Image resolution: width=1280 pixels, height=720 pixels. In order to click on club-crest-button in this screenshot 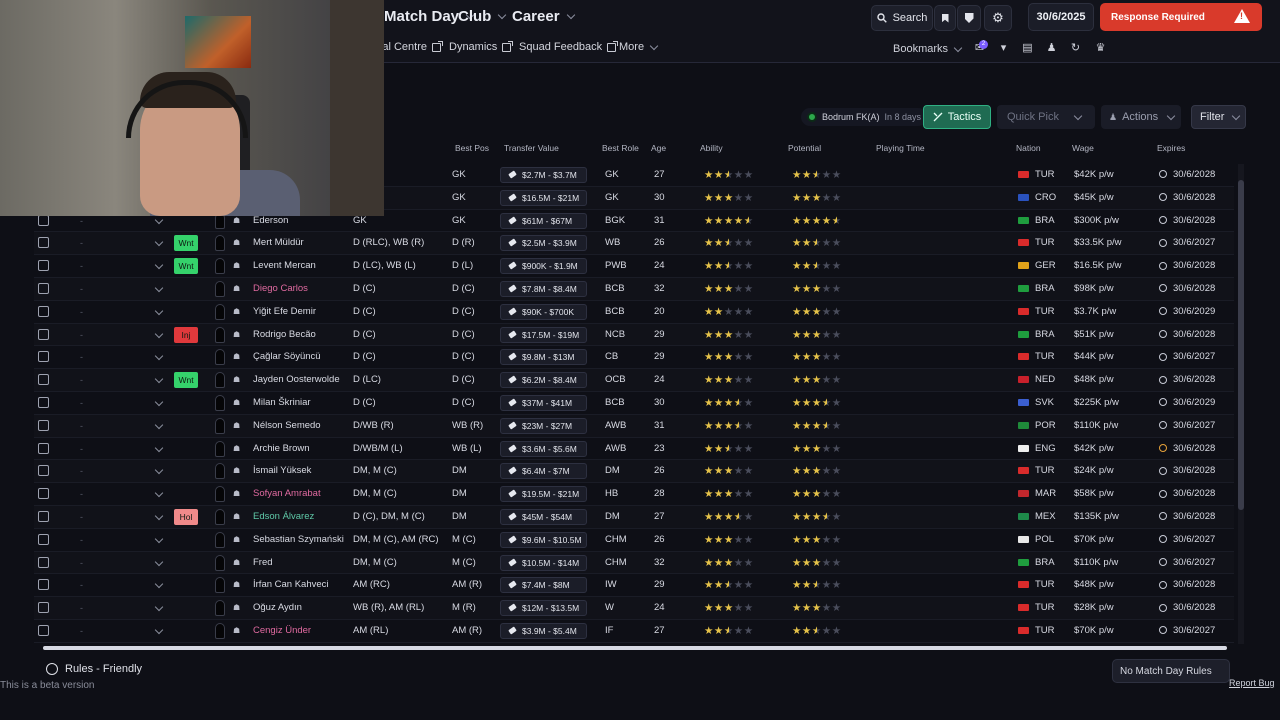, I will do `click(969, 18)`.